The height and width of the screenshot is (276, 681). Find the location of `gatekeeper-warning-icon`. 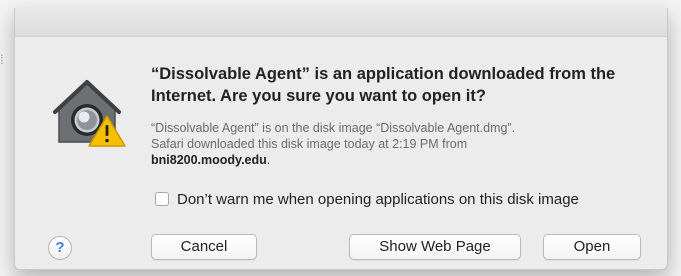

gatekeeper-warning-icon is located at coordinates (91, 110).